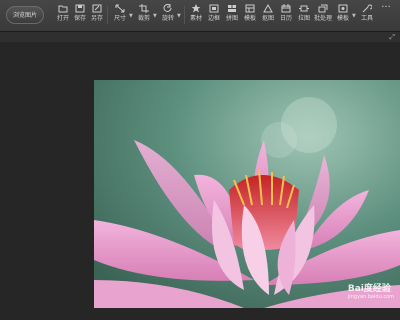 Image resolution: width=400 pixels, height=320 pixels. I want to click on stretch-button: 拉图, so click(304, 16).